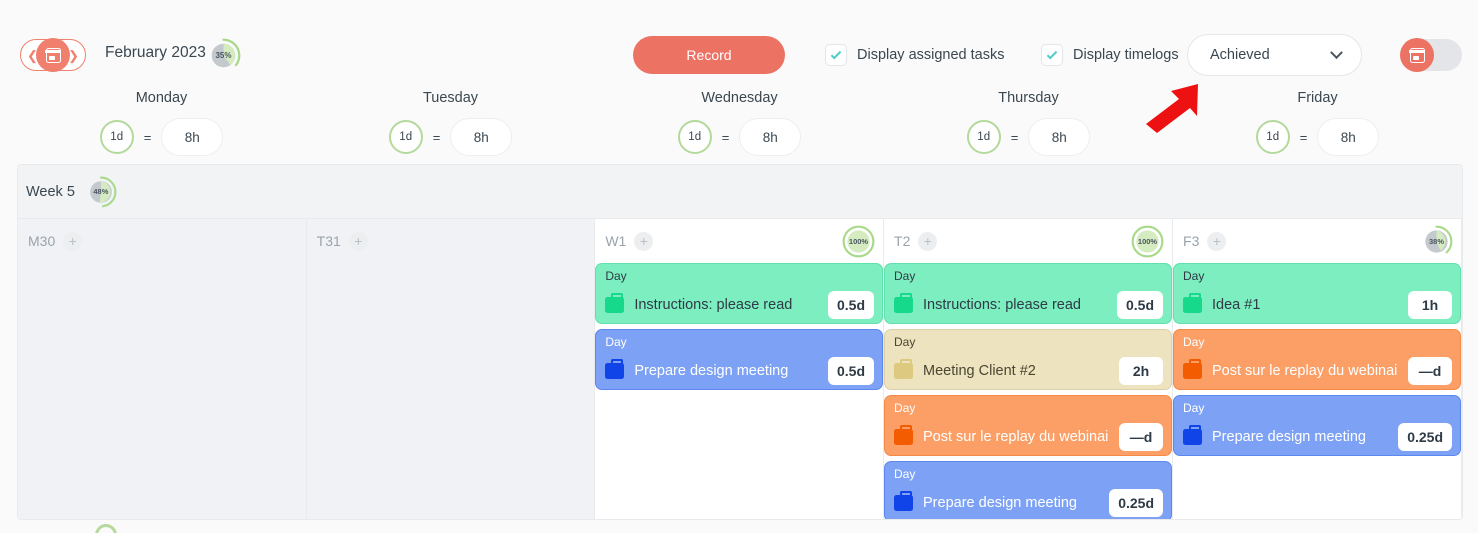 The image size is (1478, 533). I want to click on achieved-select: Achieved, so click(1274, 55).